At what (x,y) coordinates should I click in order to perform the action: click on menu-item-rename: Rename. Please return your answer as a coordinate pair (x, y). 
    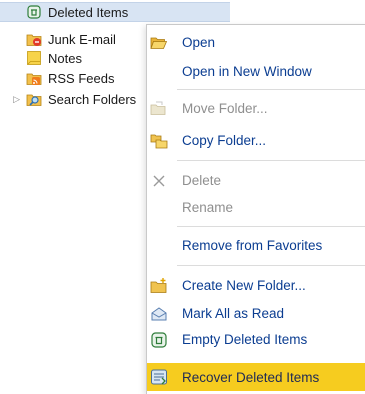
    Looking at the image, I should click on (256, 207).